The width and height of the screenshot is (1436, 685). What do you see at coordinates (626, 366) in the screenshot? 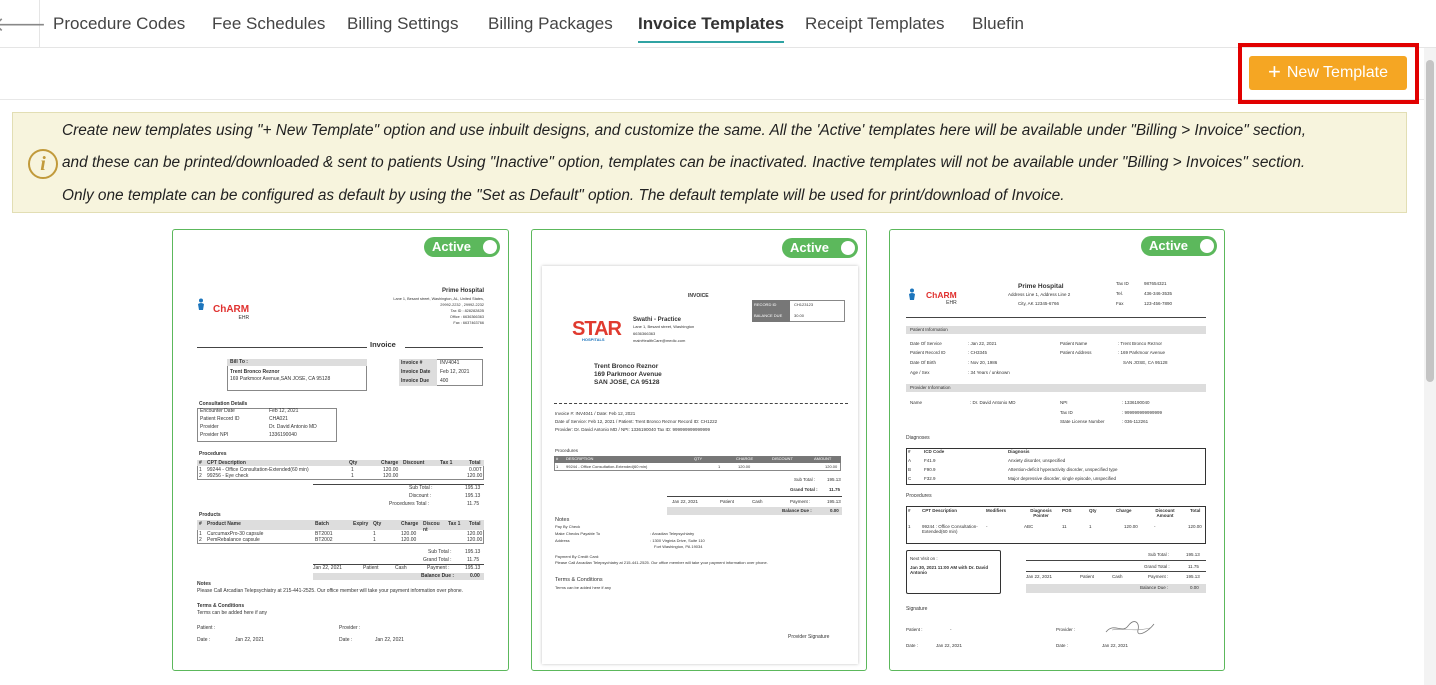
I see `patient-name: Trent Bronco Reznor` at bounding box center [626, 366].